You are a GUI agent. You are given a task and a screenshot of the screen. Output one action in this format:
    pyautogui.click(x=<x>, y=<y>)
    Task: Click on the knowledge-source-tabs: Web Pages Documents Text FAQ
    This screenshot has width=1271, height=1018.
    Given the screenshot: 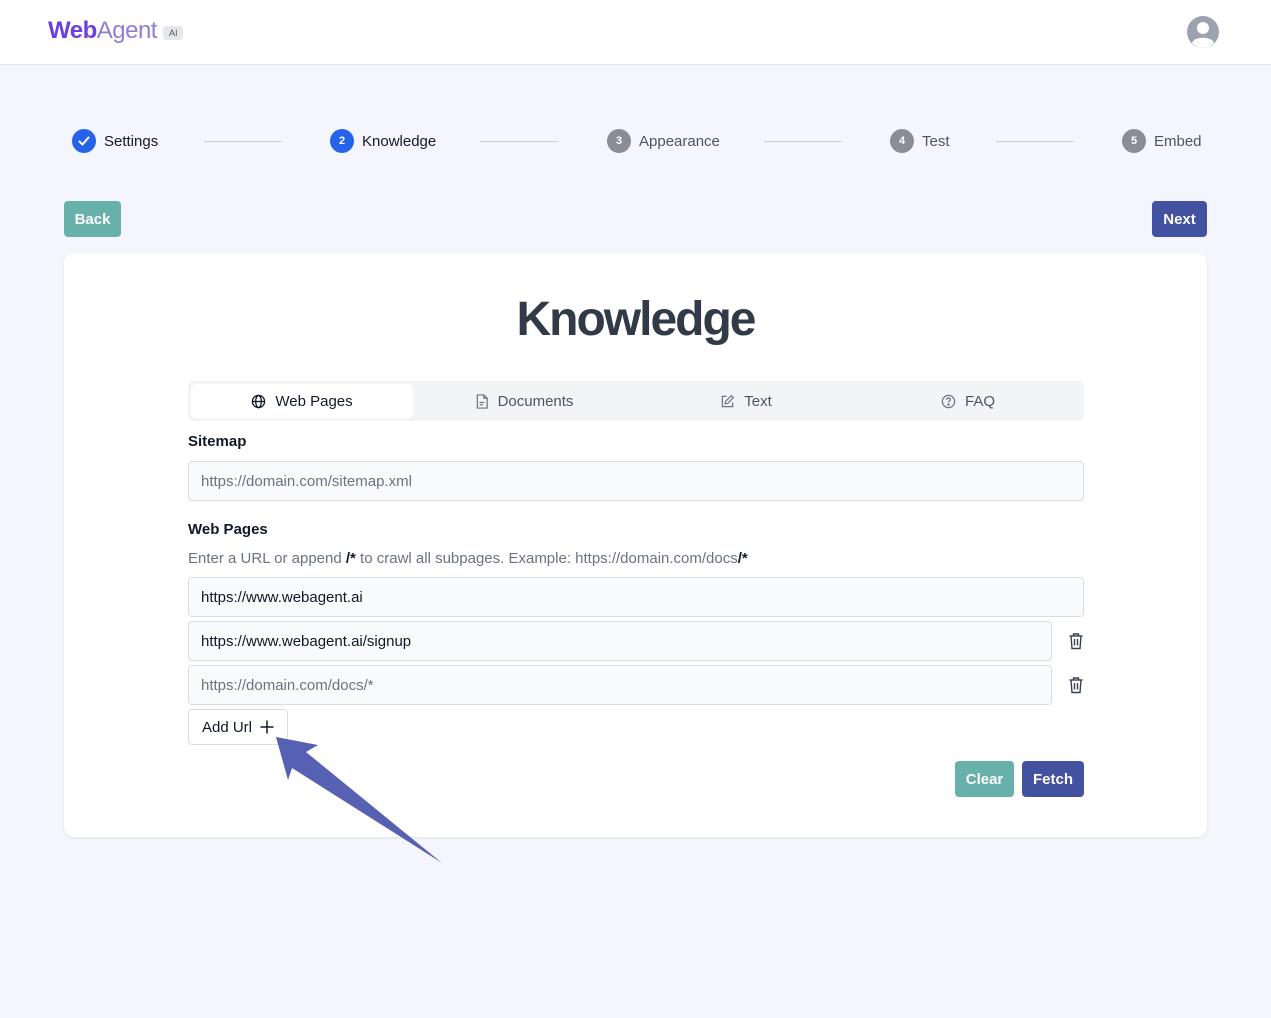 What is the action you would take?
    pyautogui.click(x=636, y=401)
    